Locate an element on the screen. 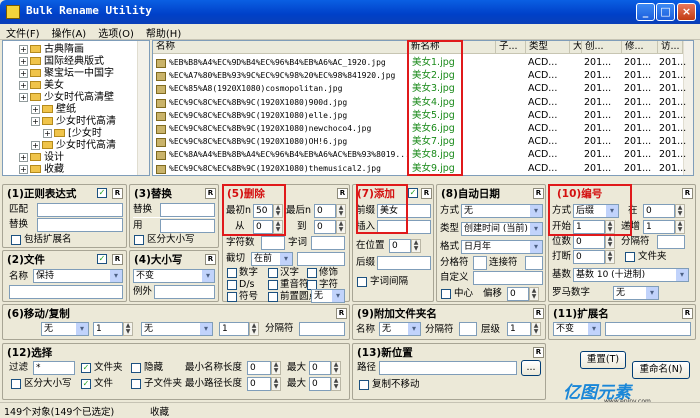 This screenshot has width=700, height=418. numbering-roman-select: 无 is located at coordinates (636, 293).